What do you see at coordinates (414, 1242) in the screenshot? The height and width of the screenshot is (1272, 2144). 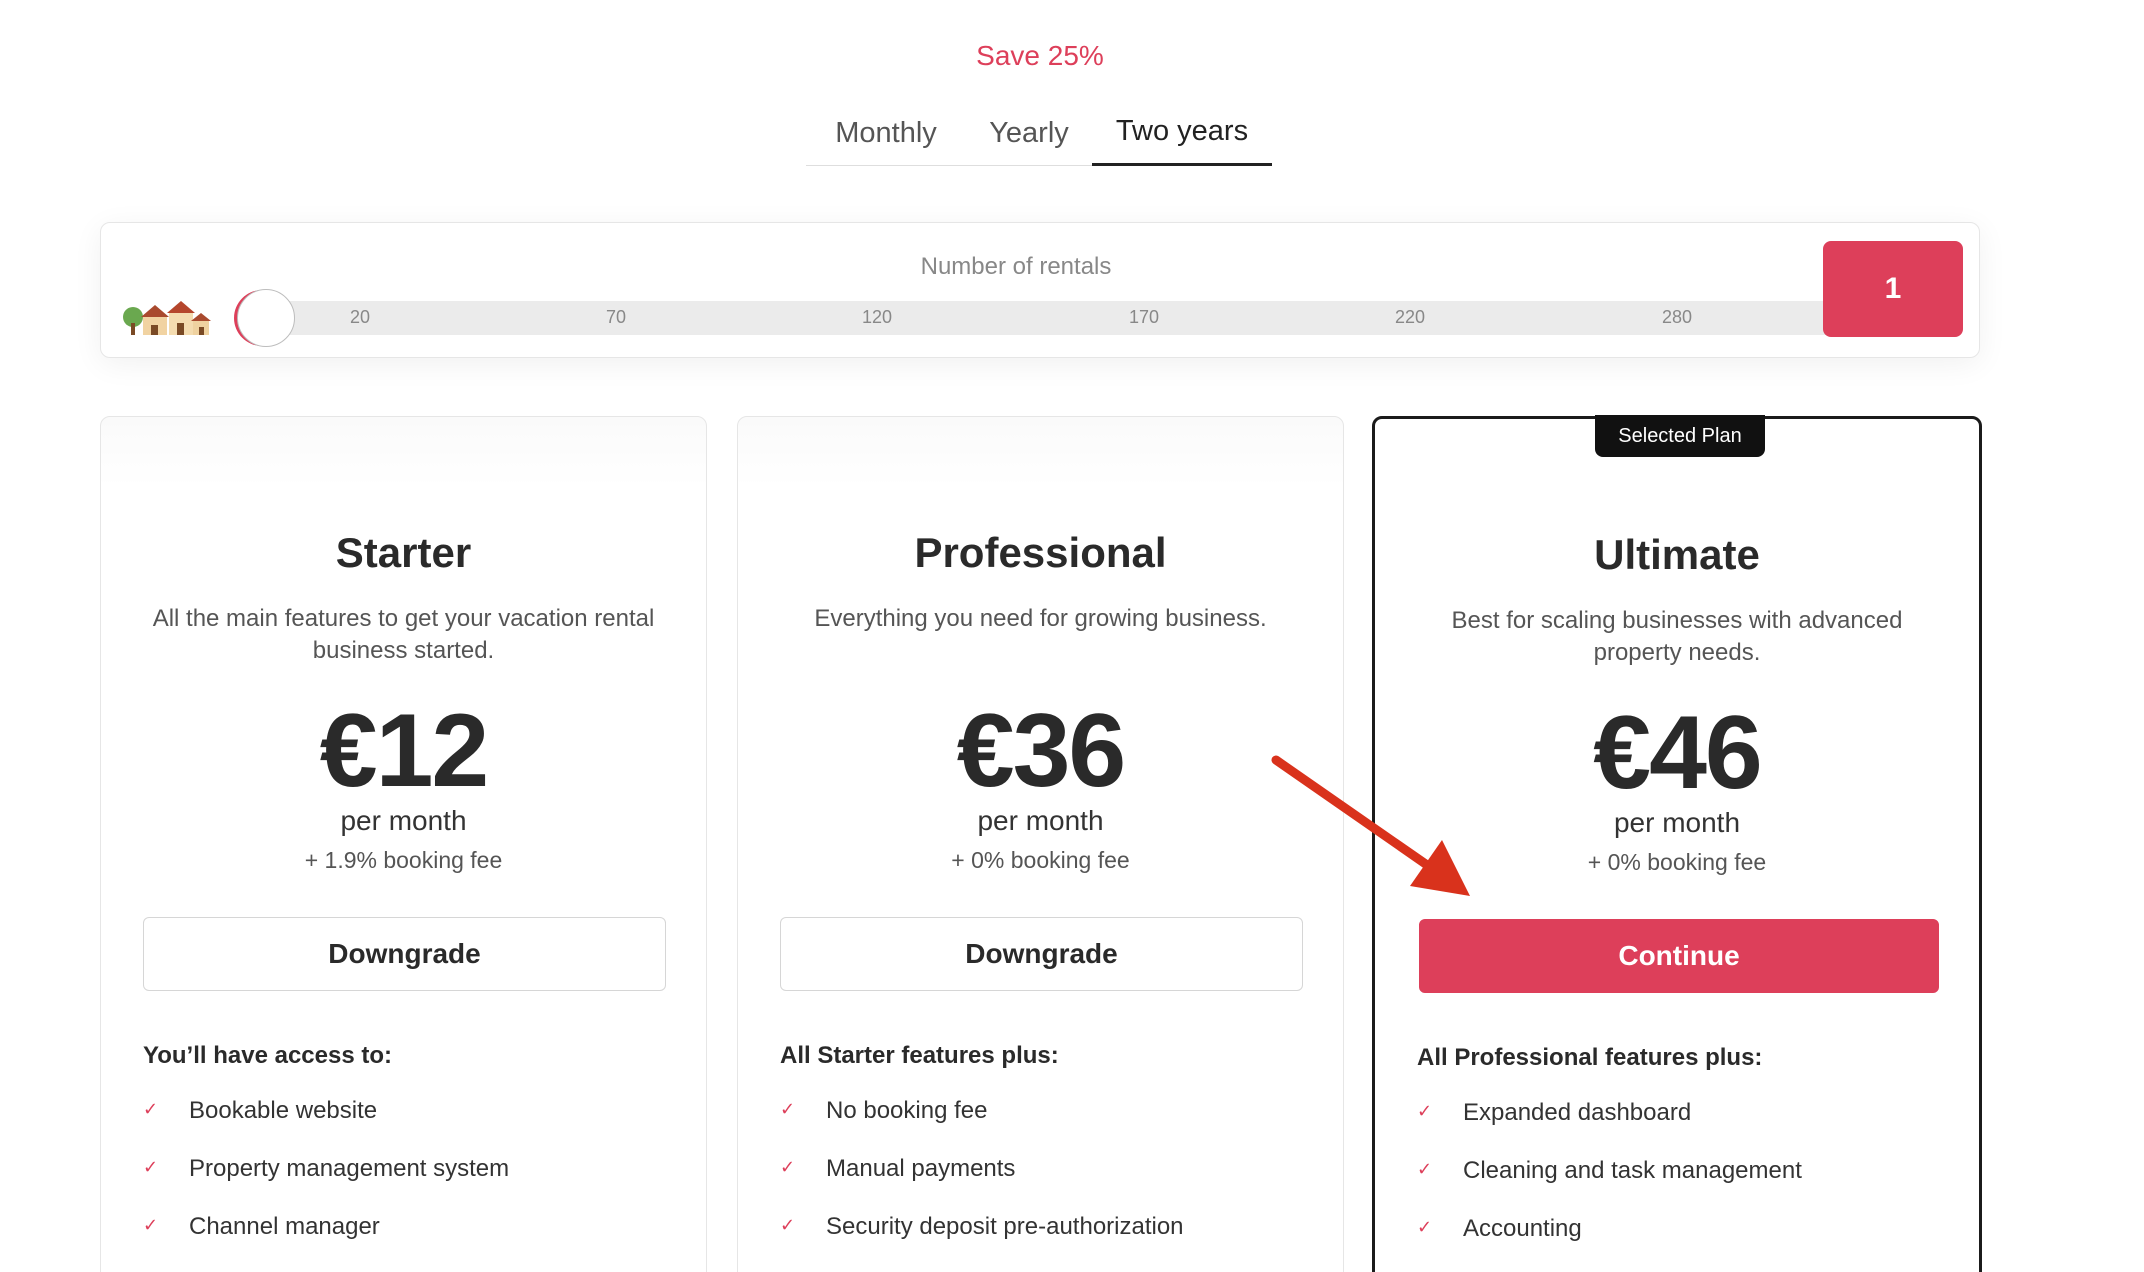 I see `list-item: ✓ Channel manager` at bounding box center [414, 1242].